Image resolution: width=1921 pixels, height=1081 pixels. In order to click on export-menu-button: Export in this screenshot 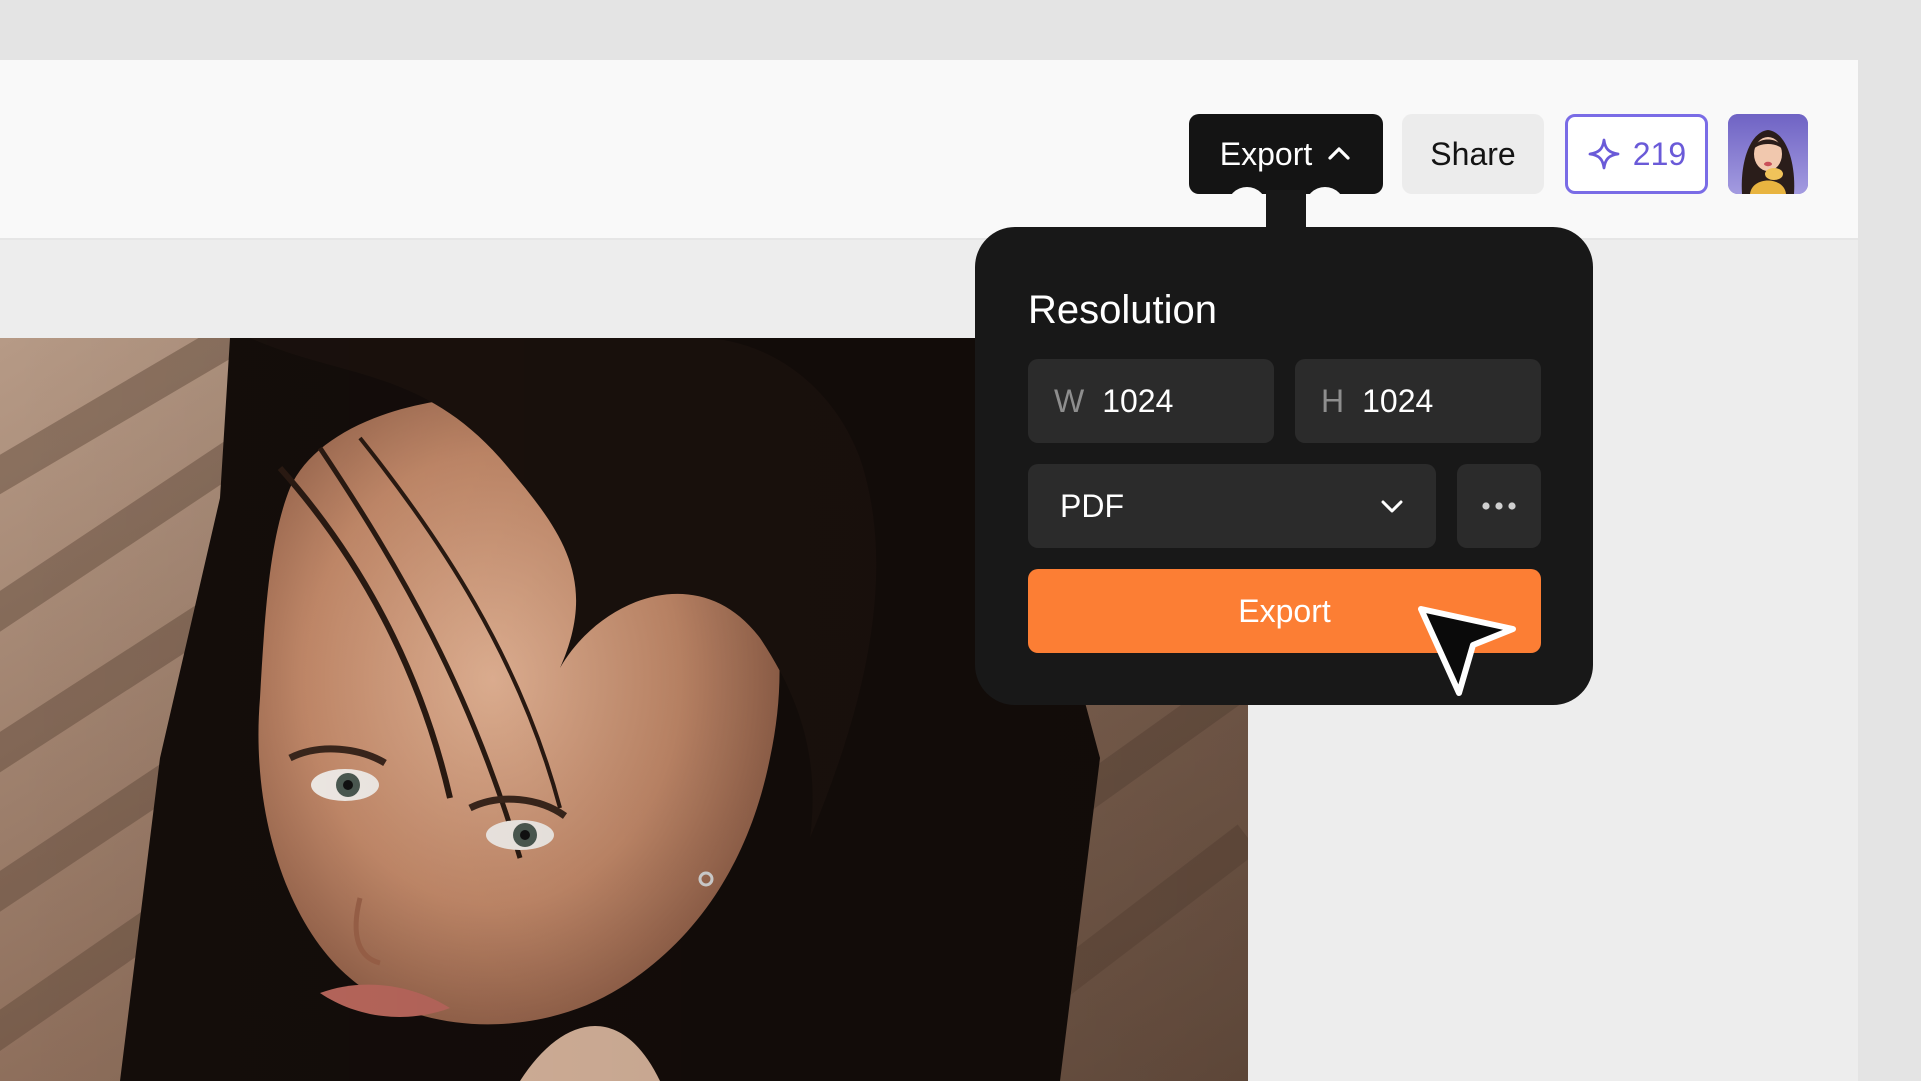, I will do `click(1286, 154)`.